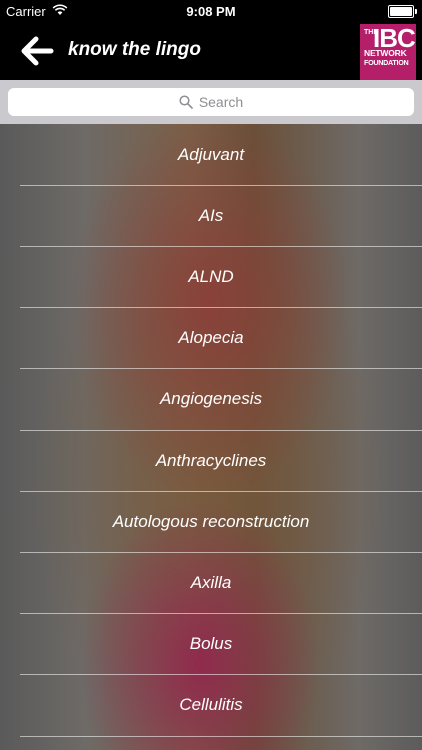 The image size is (422, 750). I want to click on ibc-network-foundation-logo: THE IBC NETWORK FOUNDATION, so click(388, 52).